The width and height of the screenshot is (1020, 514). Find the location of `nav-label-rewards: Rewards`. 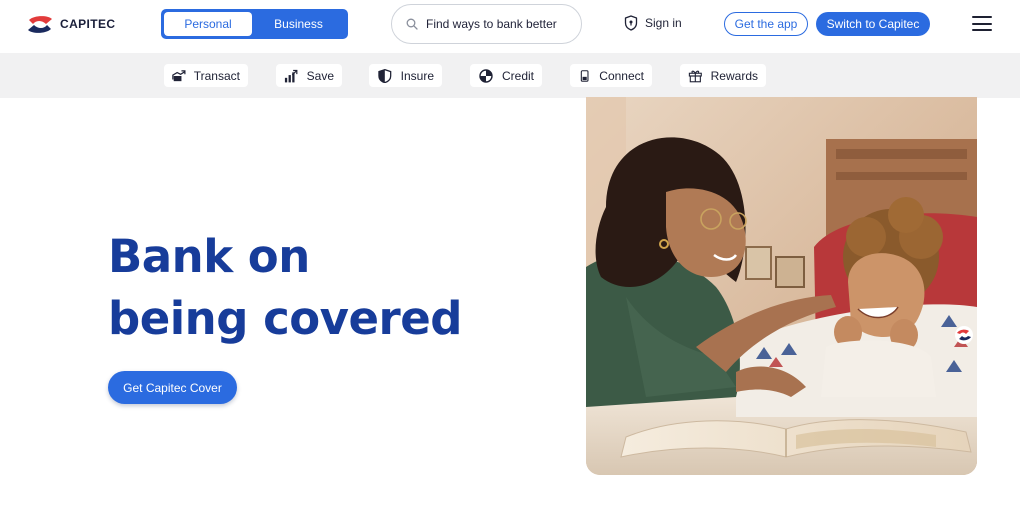

nav-label-rewards: Rewards is located at coordinates (734, 75).